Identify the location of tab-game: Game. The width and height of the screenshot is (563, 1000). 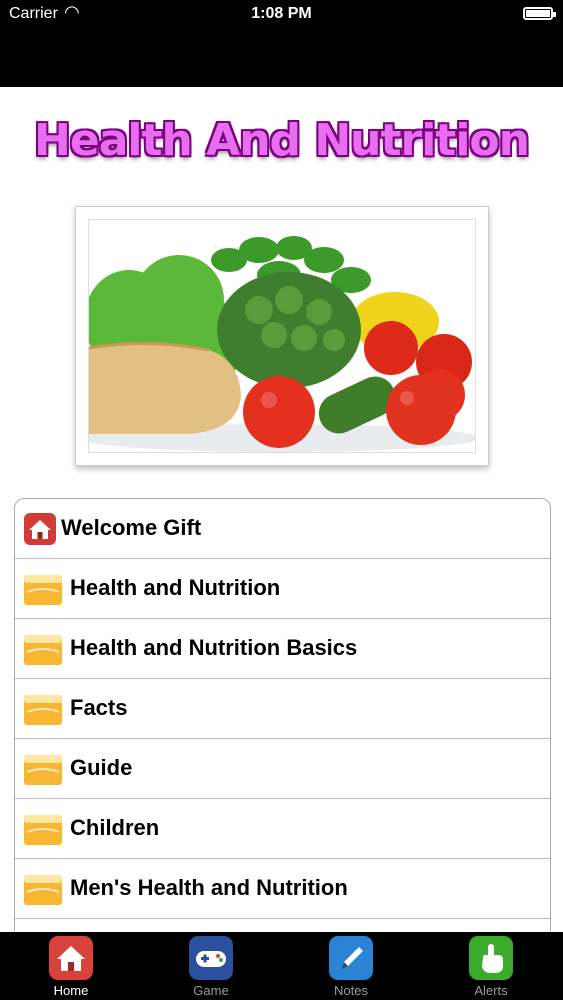
(211, 966).